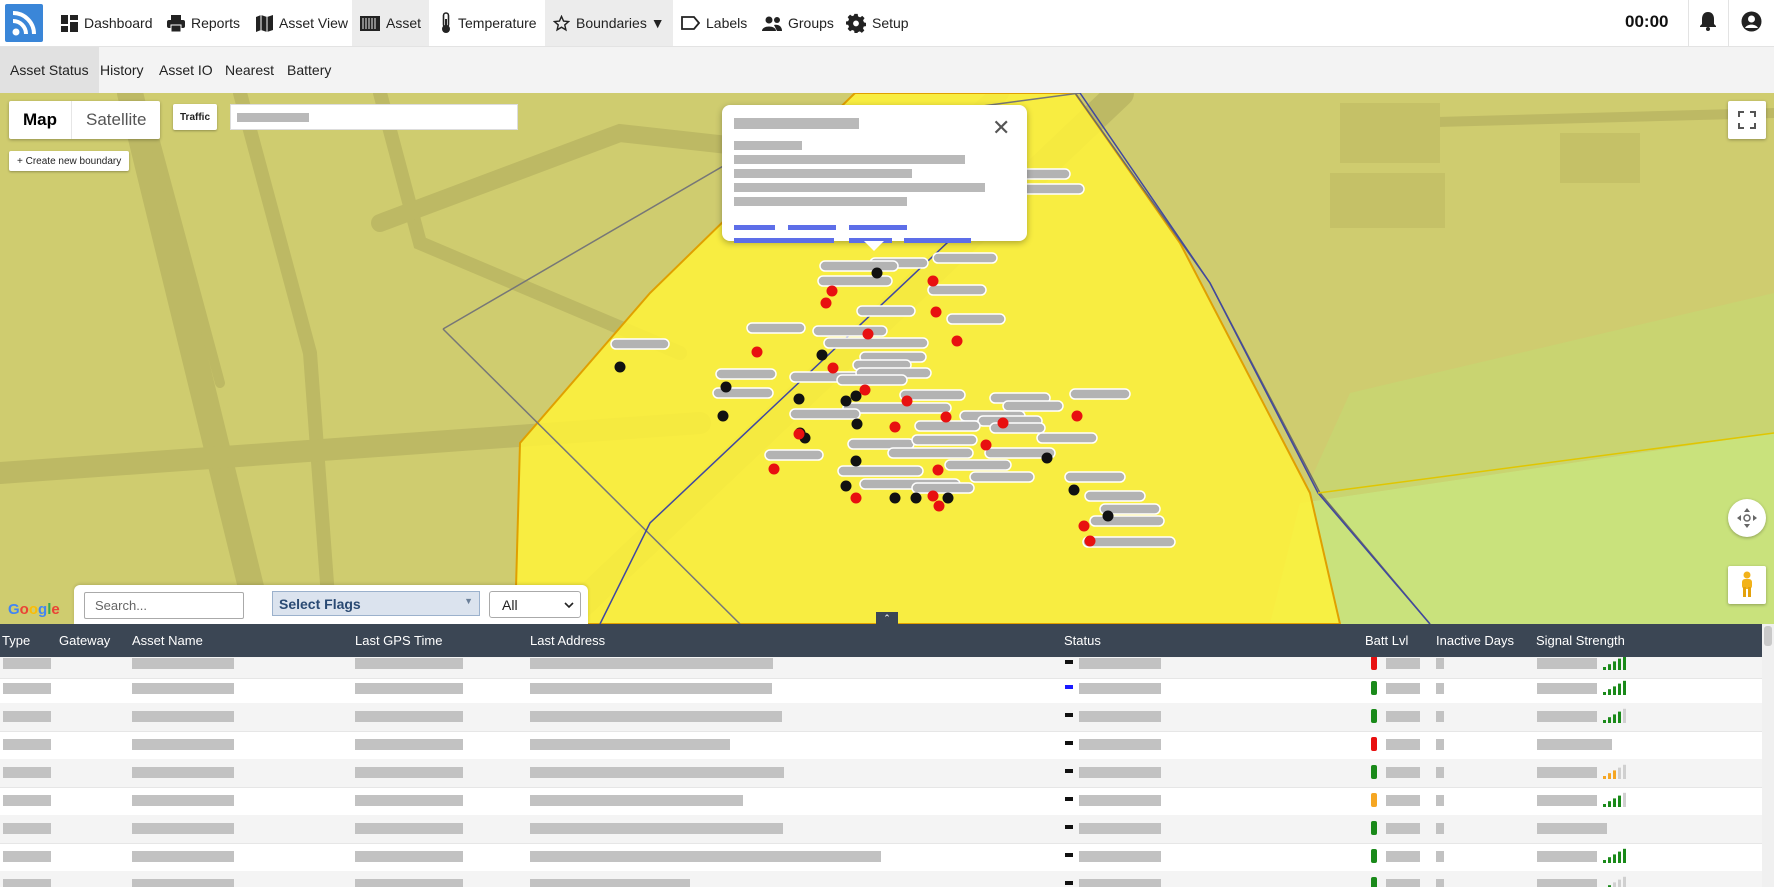 This screenshot has height=887, width=1774. What do you see at coordinates (309, 70) in the screenshot?
I see `tab-battery: Battery` at bounding box center [309, 70].